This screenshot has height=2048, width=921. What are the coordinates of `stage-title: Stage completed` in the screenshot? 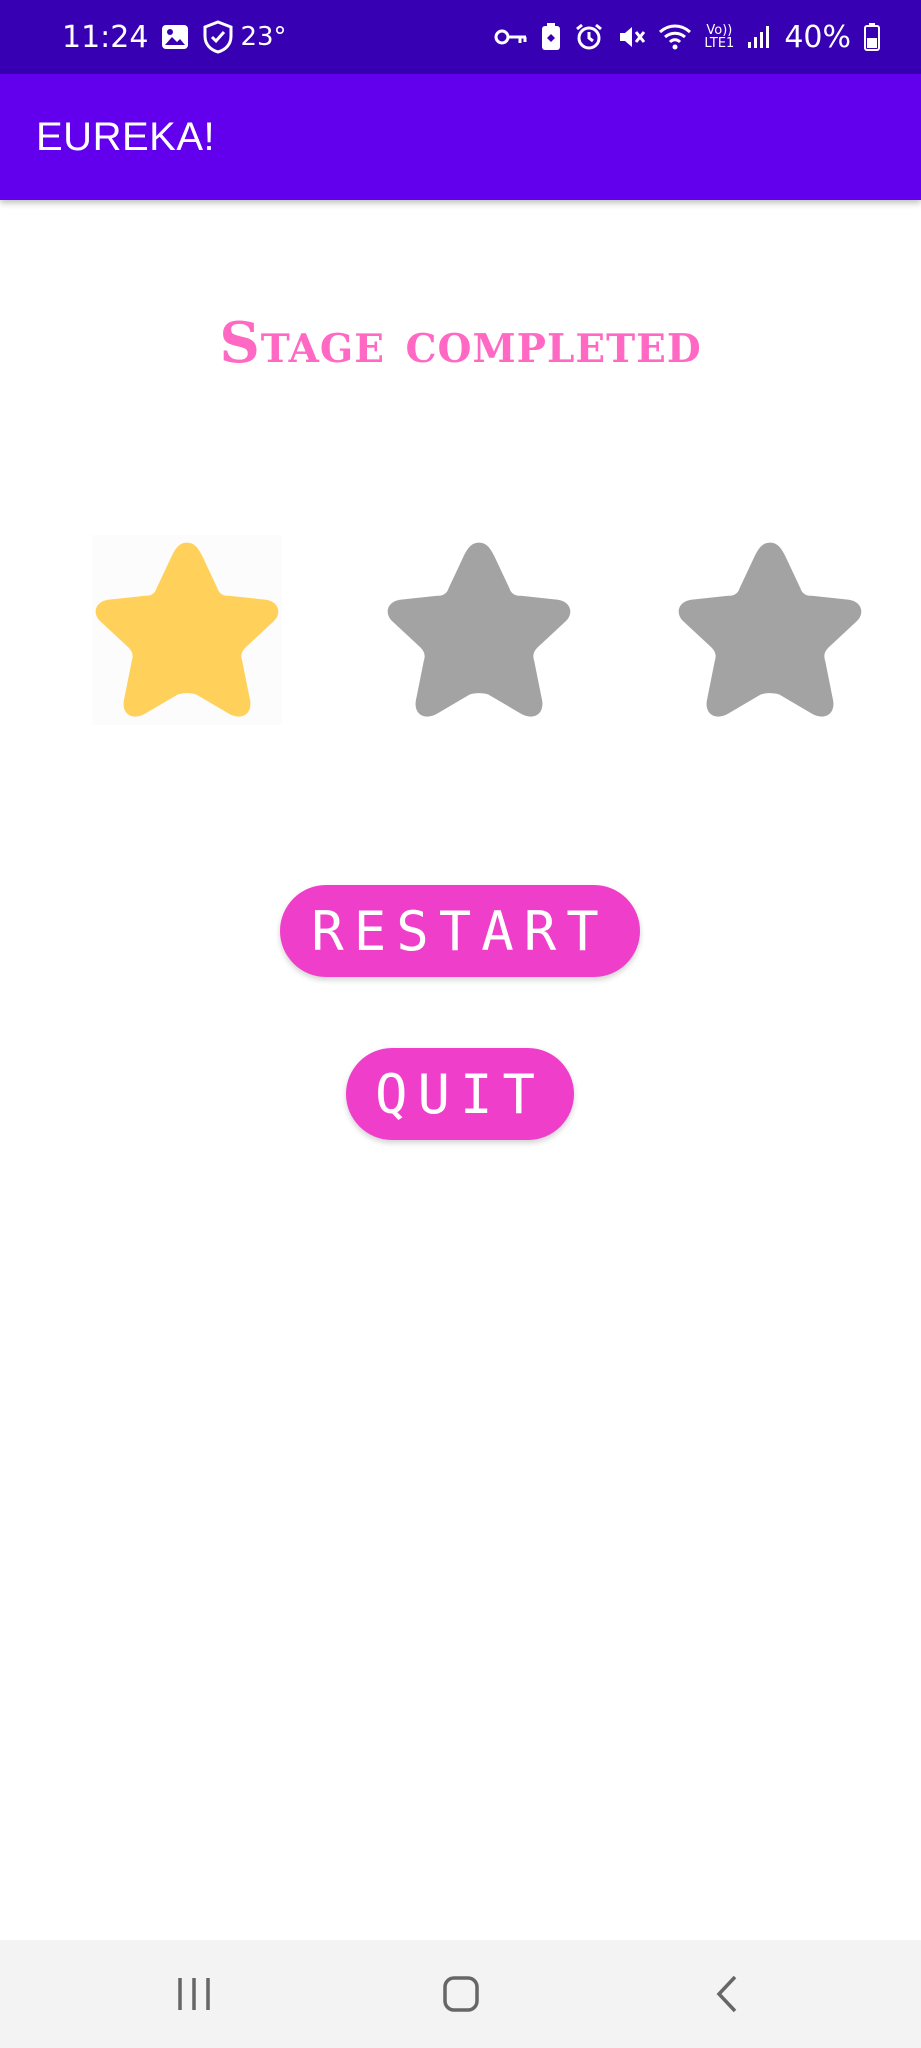 It's located at (460, 343).